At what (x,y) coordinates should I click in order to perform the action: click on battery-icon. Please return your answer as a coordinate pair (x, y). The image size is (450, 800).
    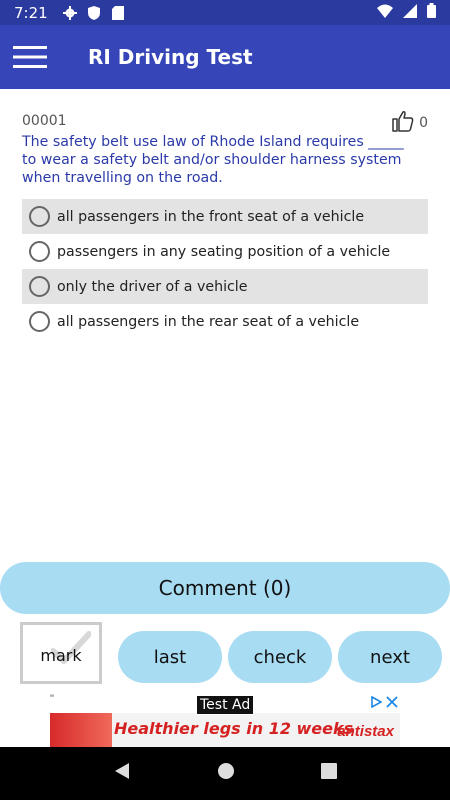
    Looking at the image, I should click on (431, 12).